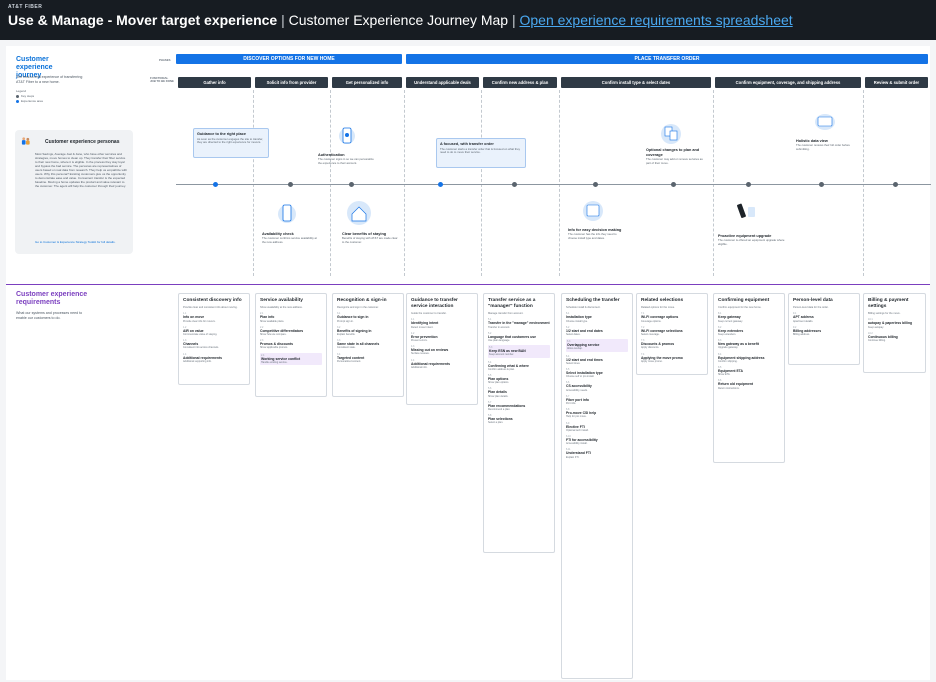 The width and height of the screenshot is (936, 682). What do you see at coordinates (746, 210) in the screenshot?
I see `equipment-gateway-icon` at bounding box center [746, 210].